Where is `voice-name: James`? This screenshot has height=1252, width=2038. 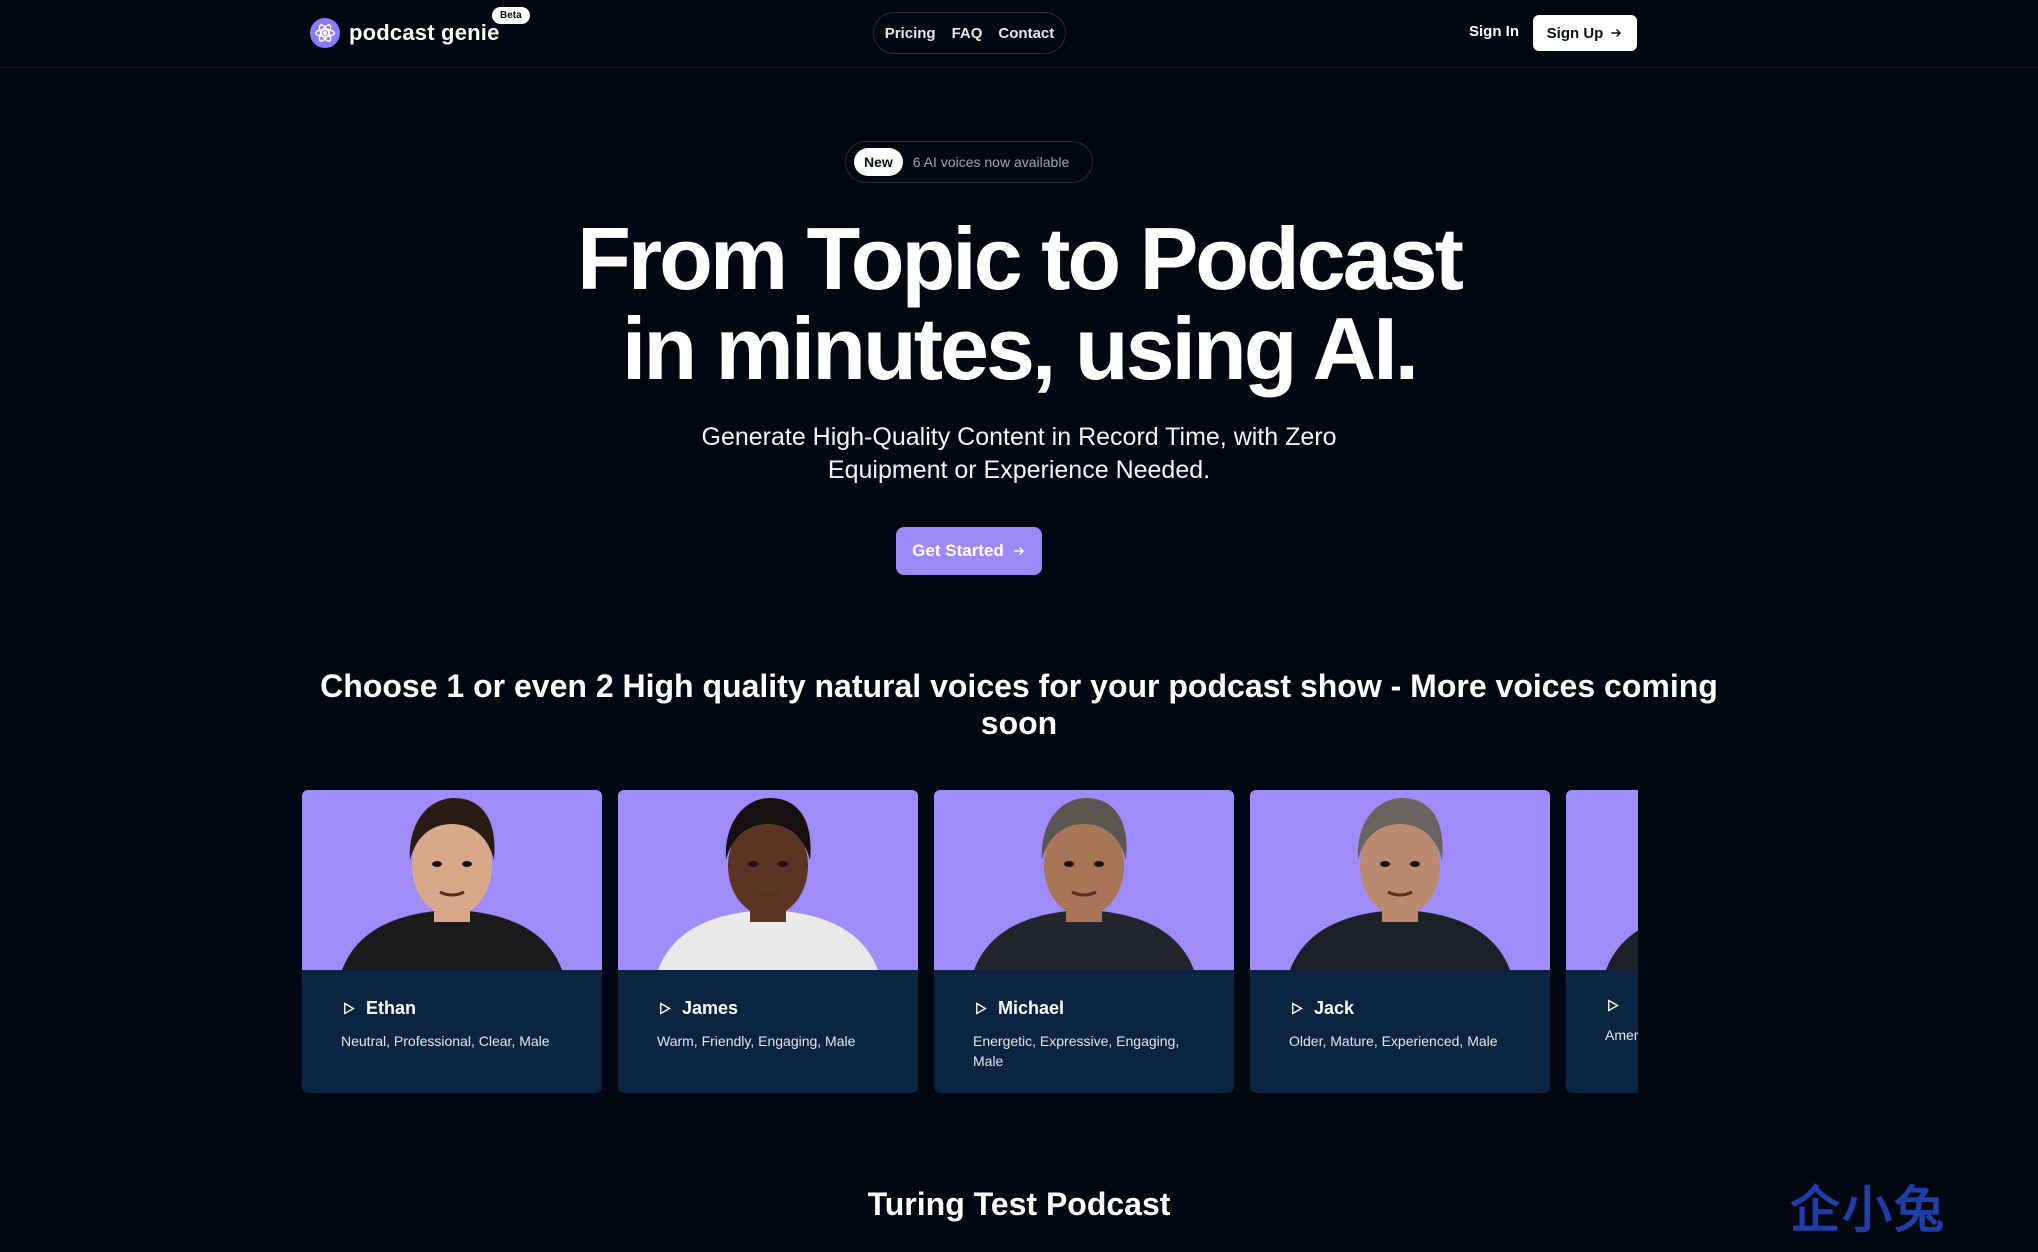
voice-name: James is located at coordinates (710, 1008).